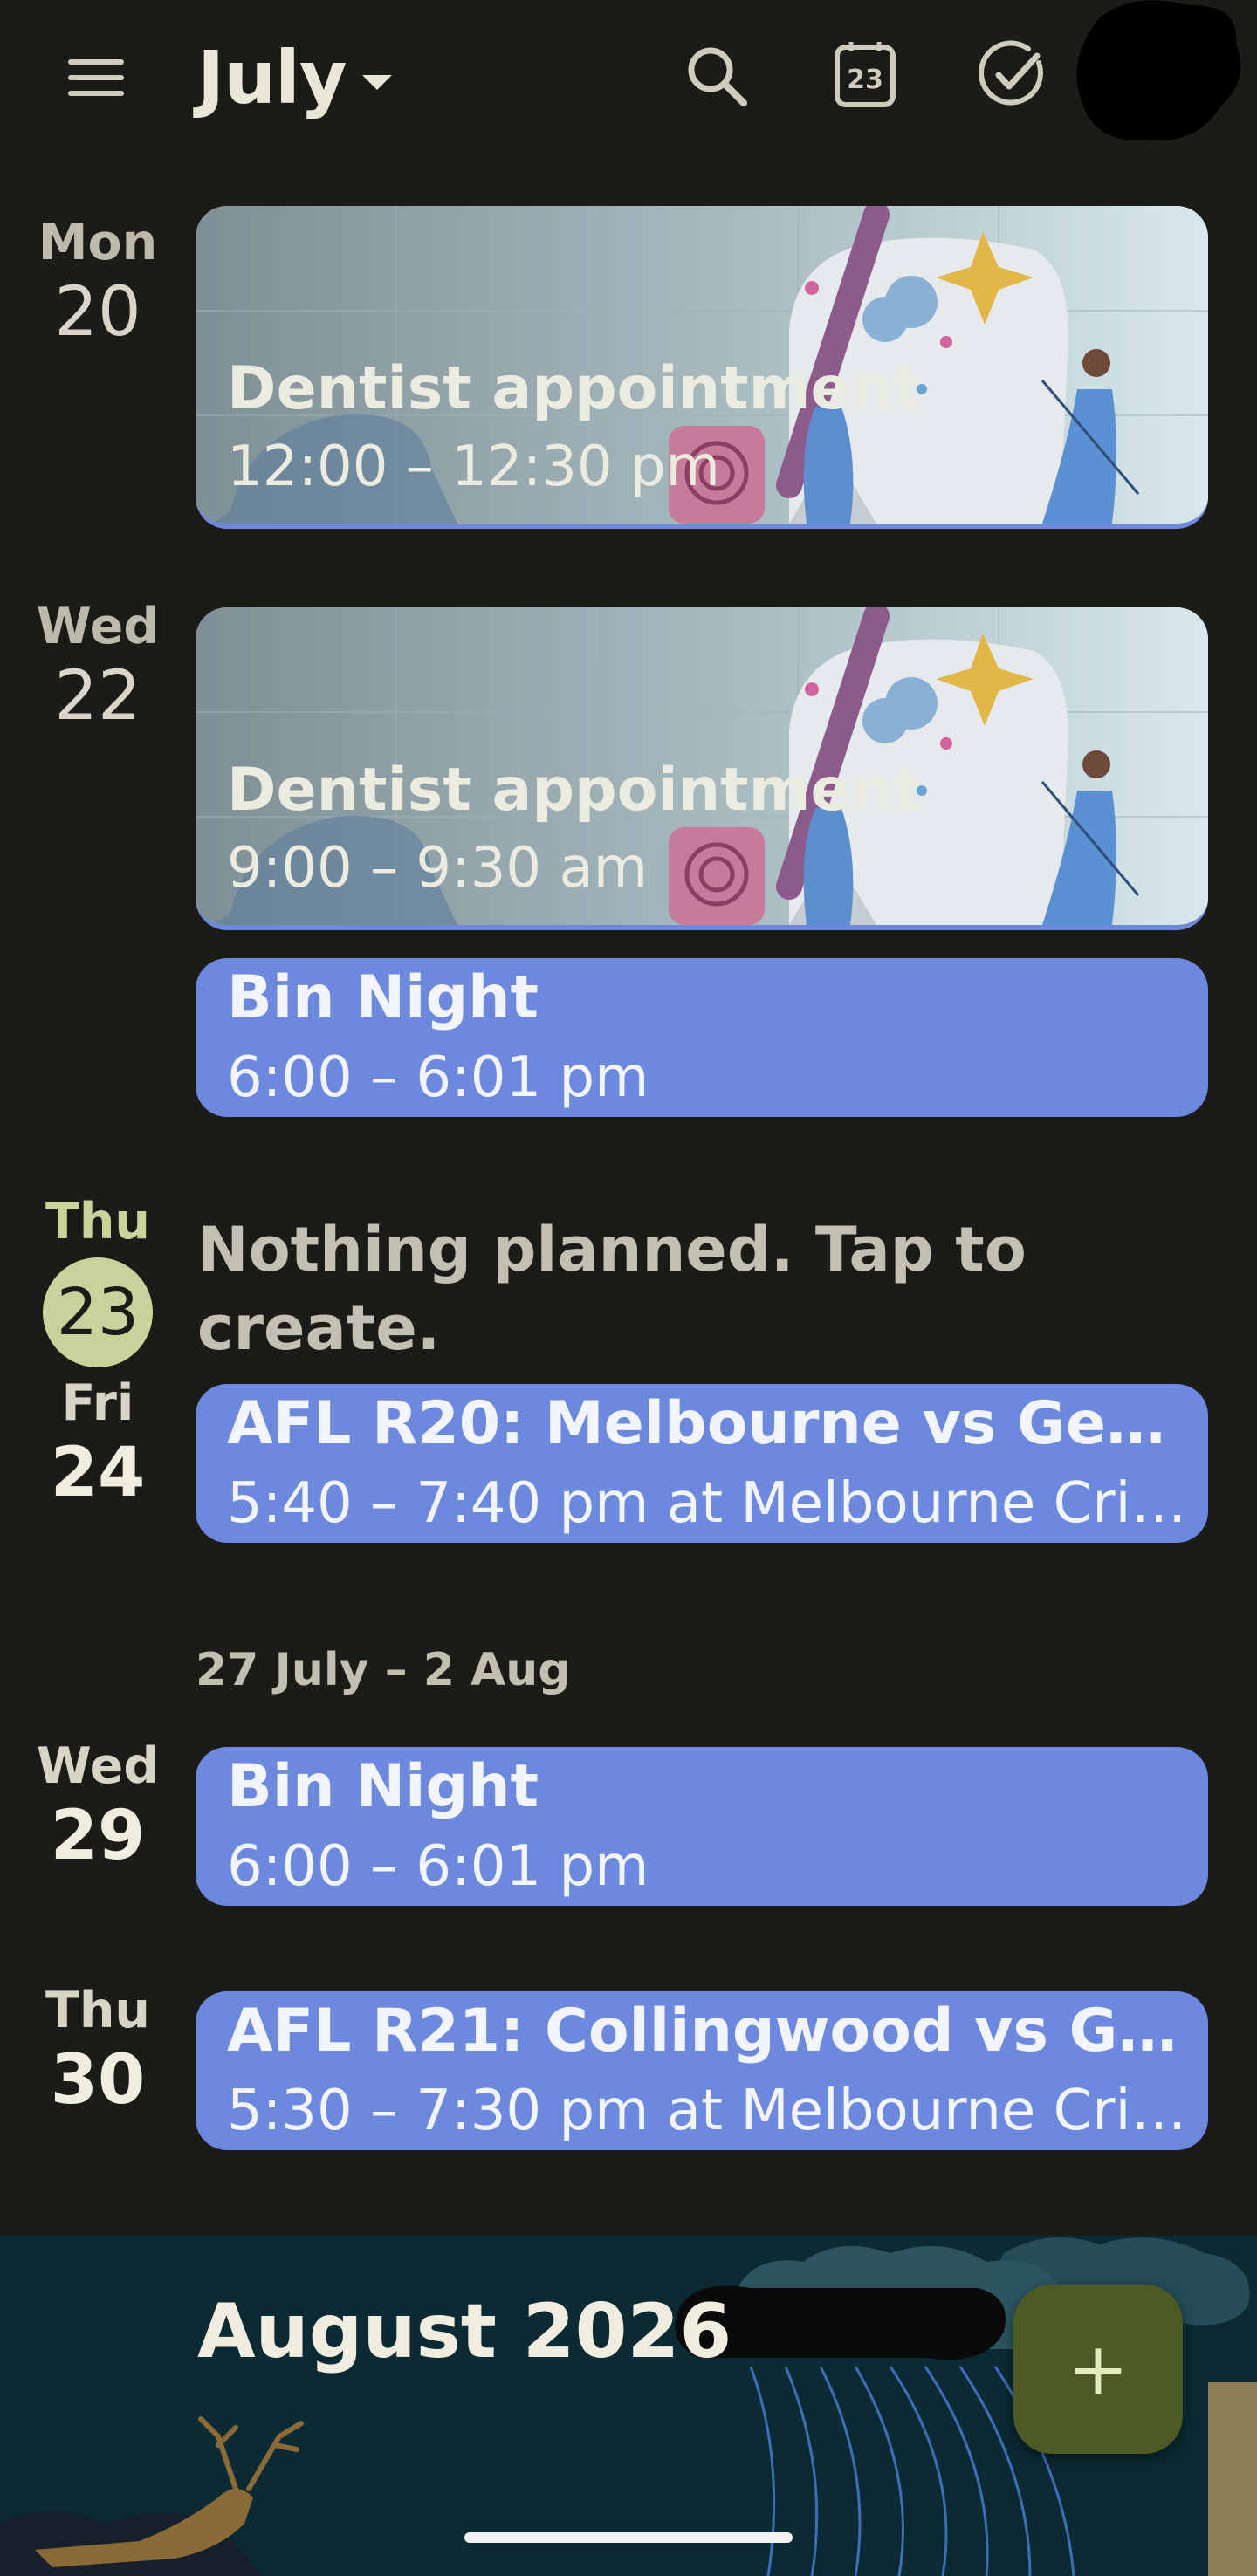 Image resolution: width=1257 pixels, height=2576 pixels. Describe the element at coordinates (98, 1312) in the screenshot. I see `today-date-circle: 23` at that location.